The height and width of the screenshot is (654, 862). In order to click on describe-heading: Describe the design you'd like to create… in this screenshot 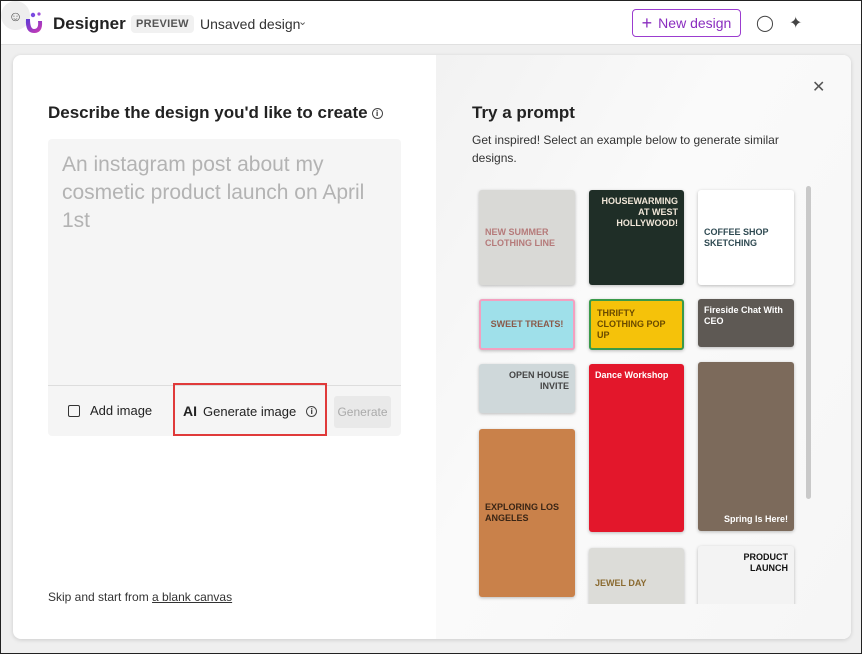, I will do `click(215, 113)`.